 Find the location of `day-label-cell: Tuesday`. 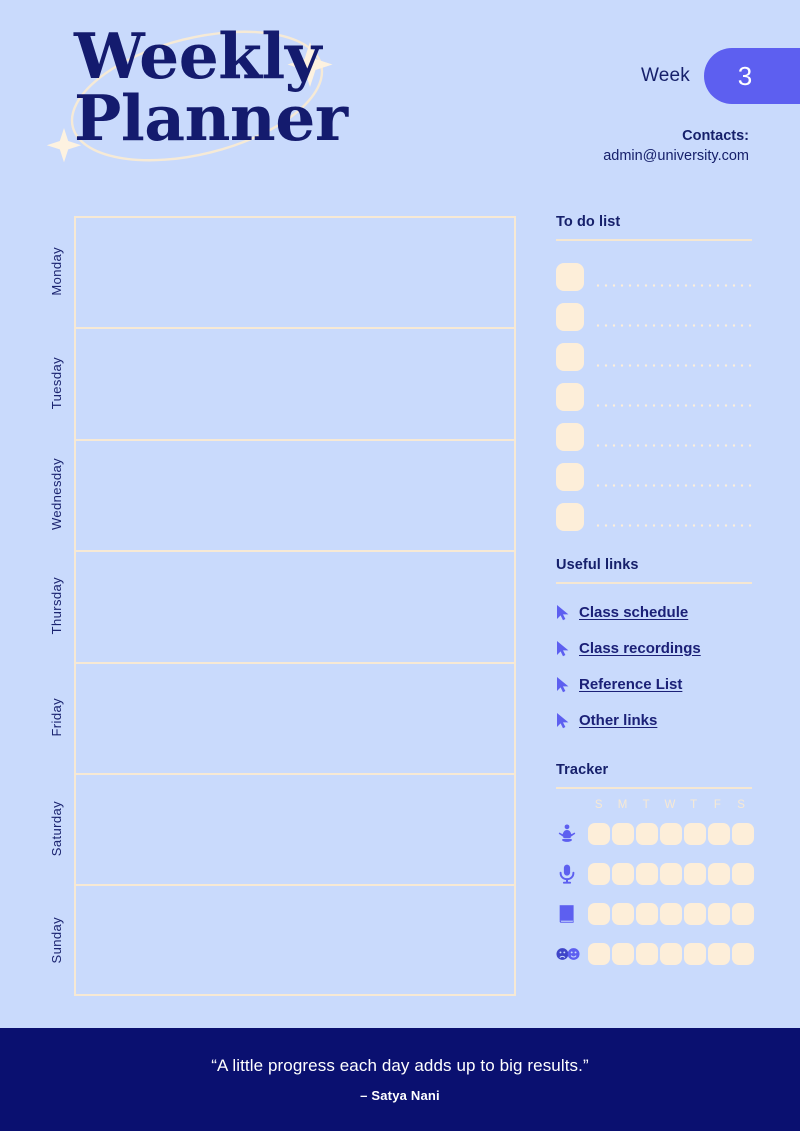

day-label-cell: Tuesday is located at coordinates (56, 382).